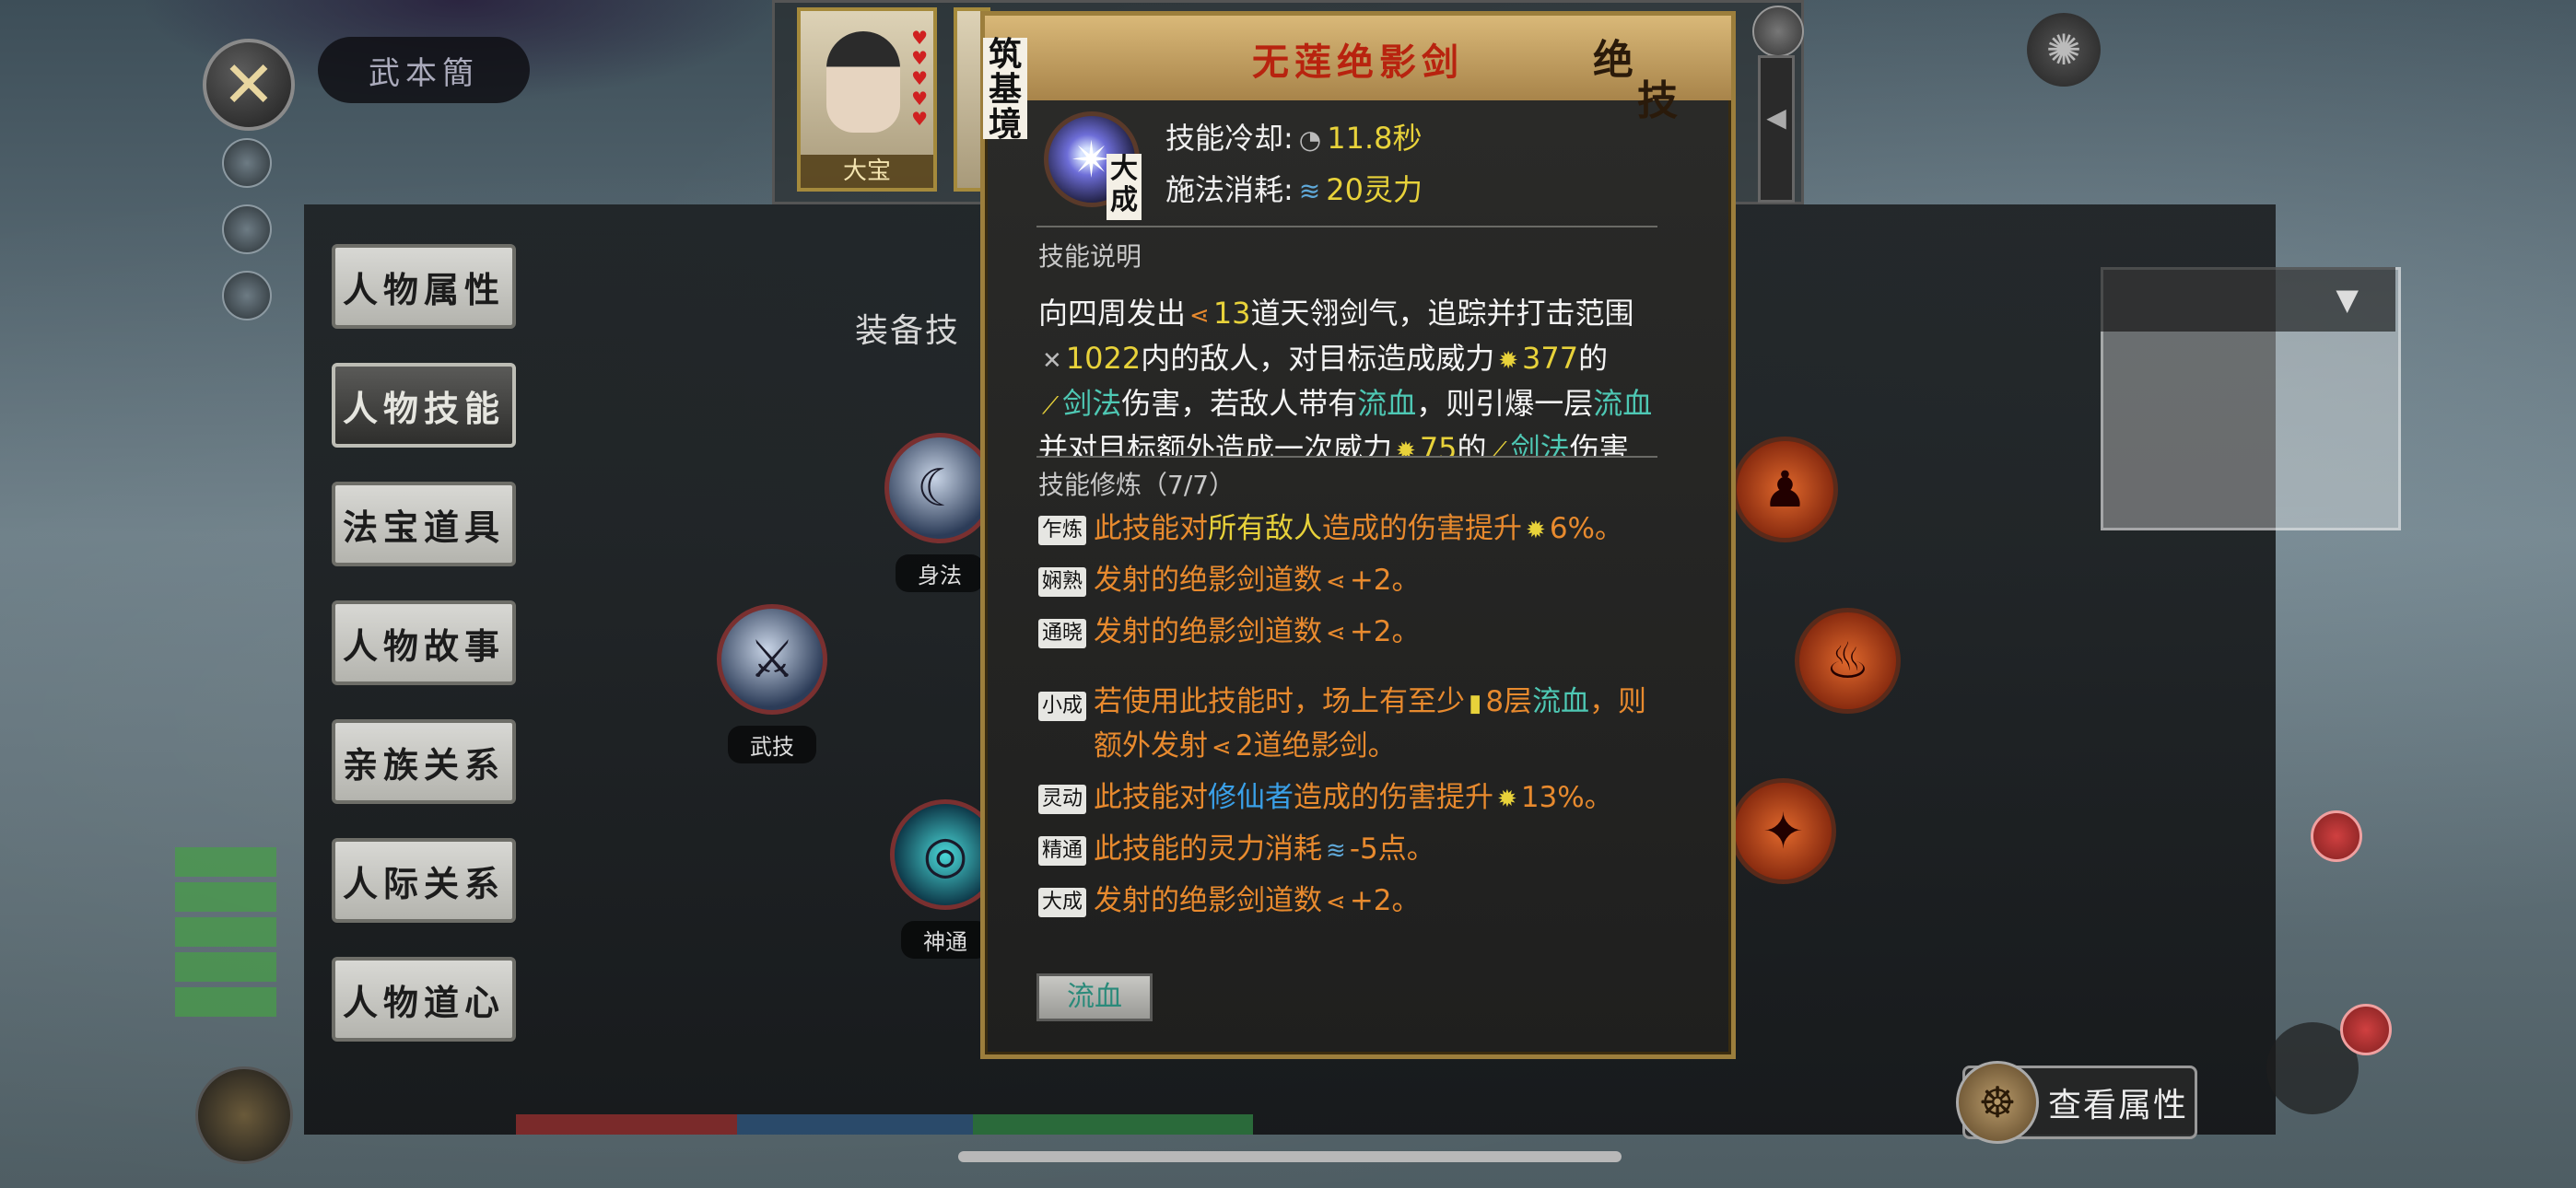 The height and width of the screenshot is (1188, 2576). I want to click on cooldown-stat: 技能冷却: ◔ 11.8秒, so click(1294, 136).